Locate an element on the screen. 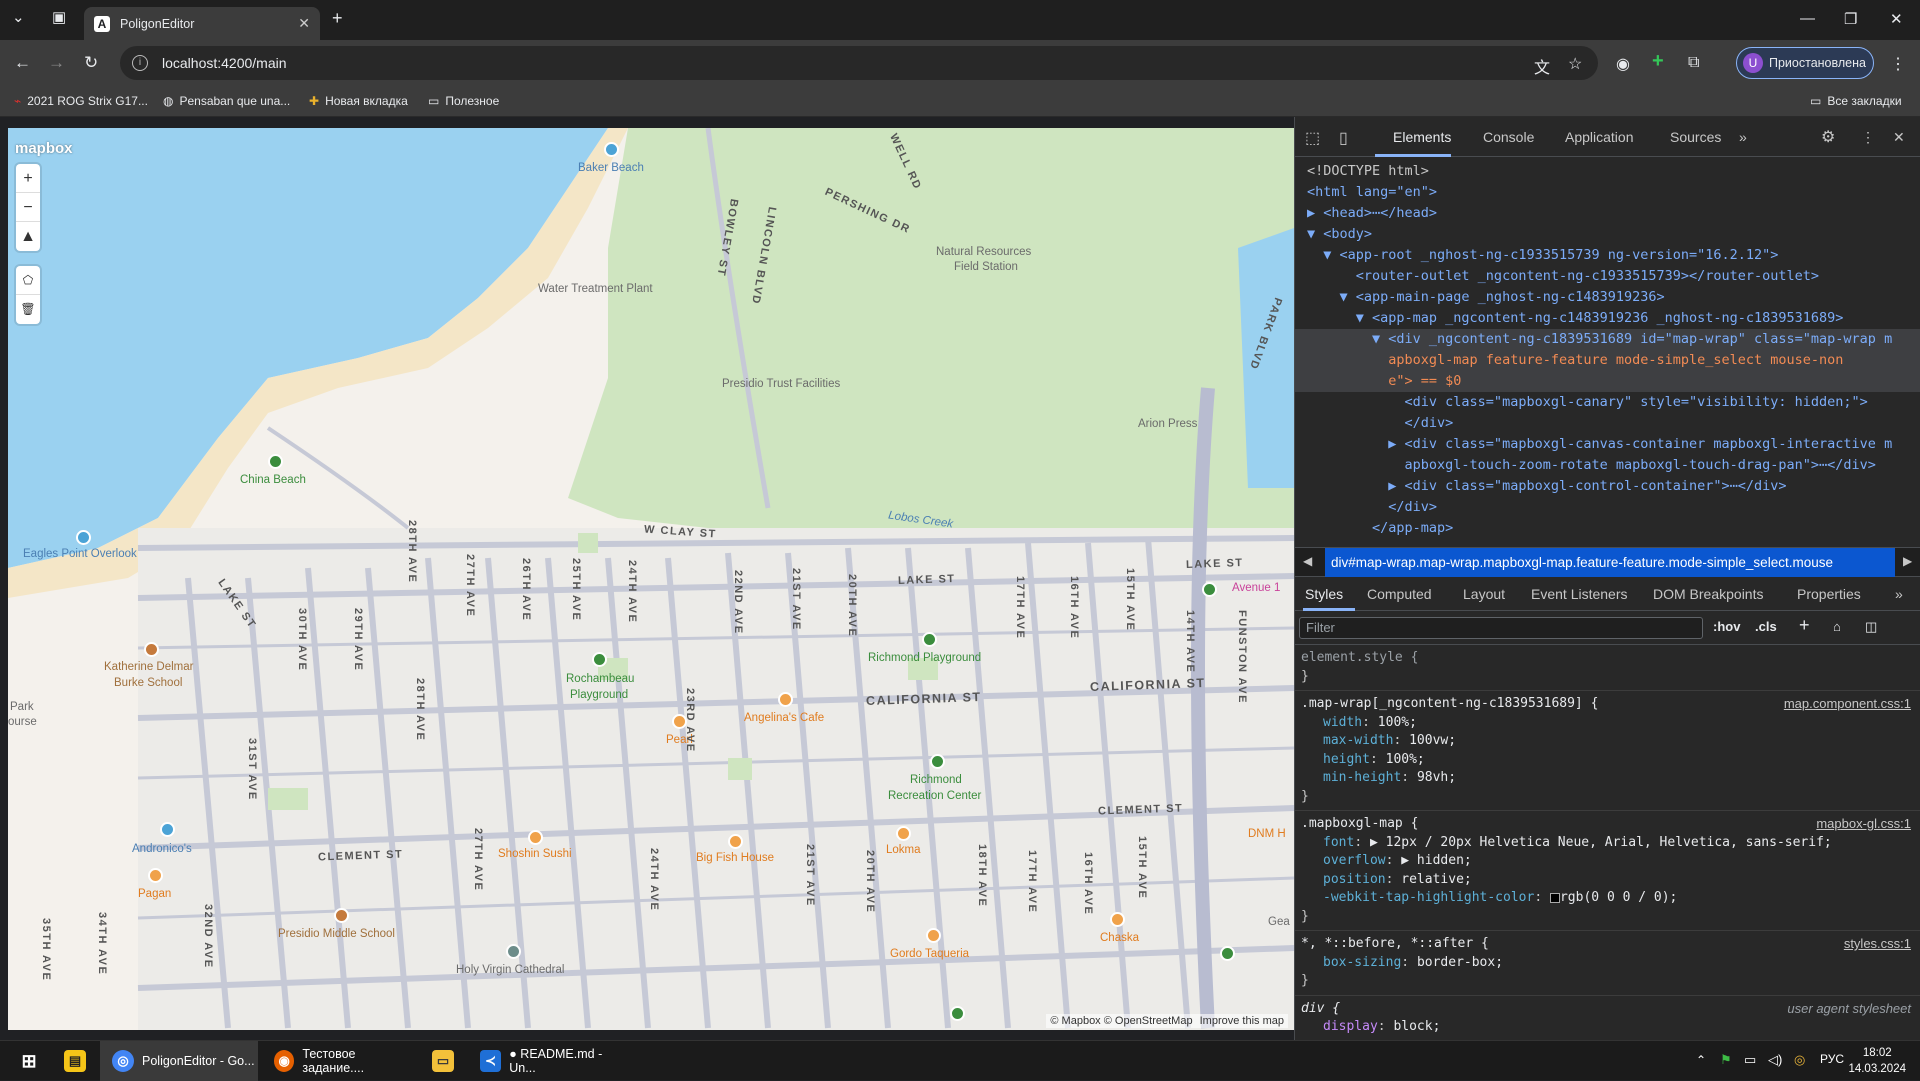 The height and width of the screenshot is (1081, 1920). clock: 18:02 14.03.2024 is located at coordinates (1877, 1061).